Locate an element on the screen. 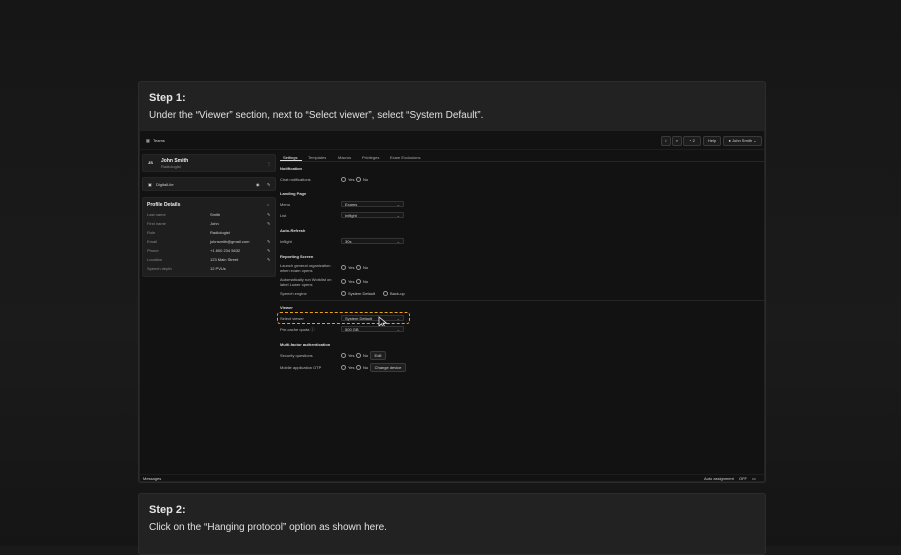  security-no-radio: No is located at coordinates (362, 356).